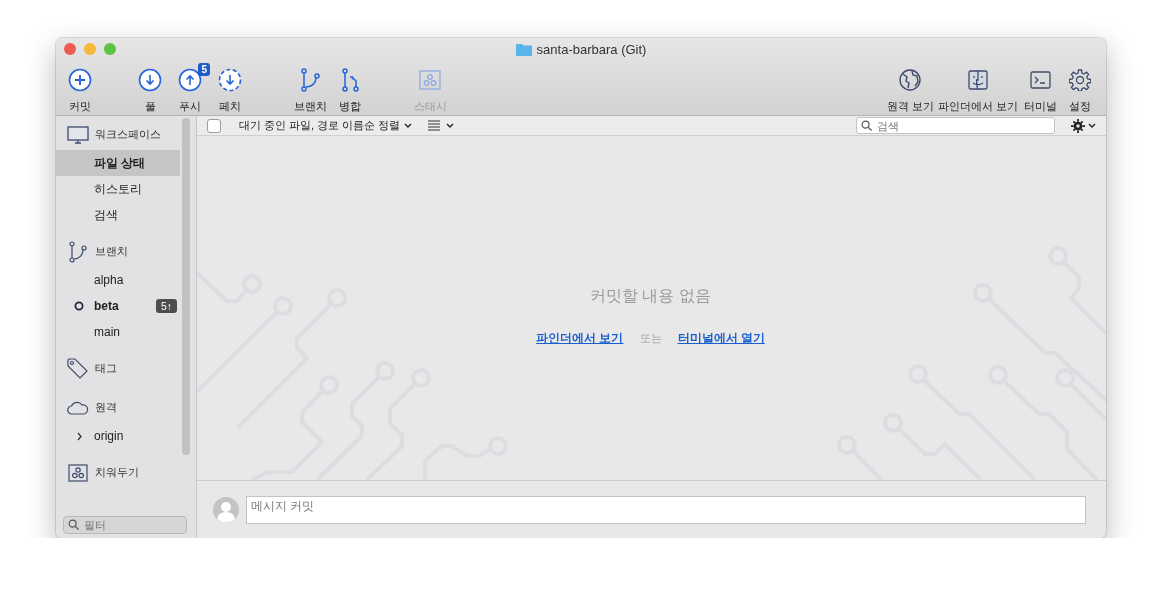 This screenshot has height=612, width=1162. Describe the element at coordinates (117, 473) in the screenshot. I see `section-header: 치워두기` at that location.